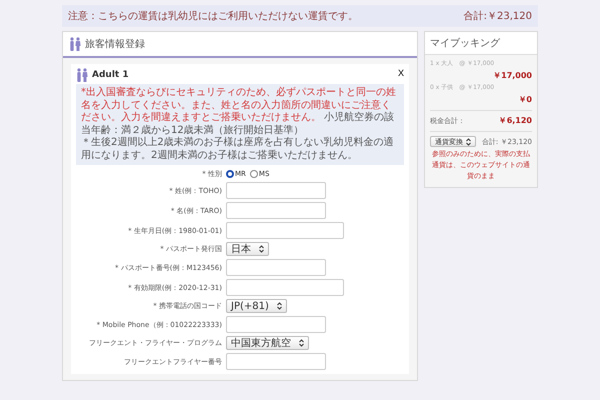 The height and width of the screenshot is (400, 600). What do you see at coordinates (498, 16) in the screenshot?
I see `notice-total: 合計:￥23,120` at bounding box center [498, 16].